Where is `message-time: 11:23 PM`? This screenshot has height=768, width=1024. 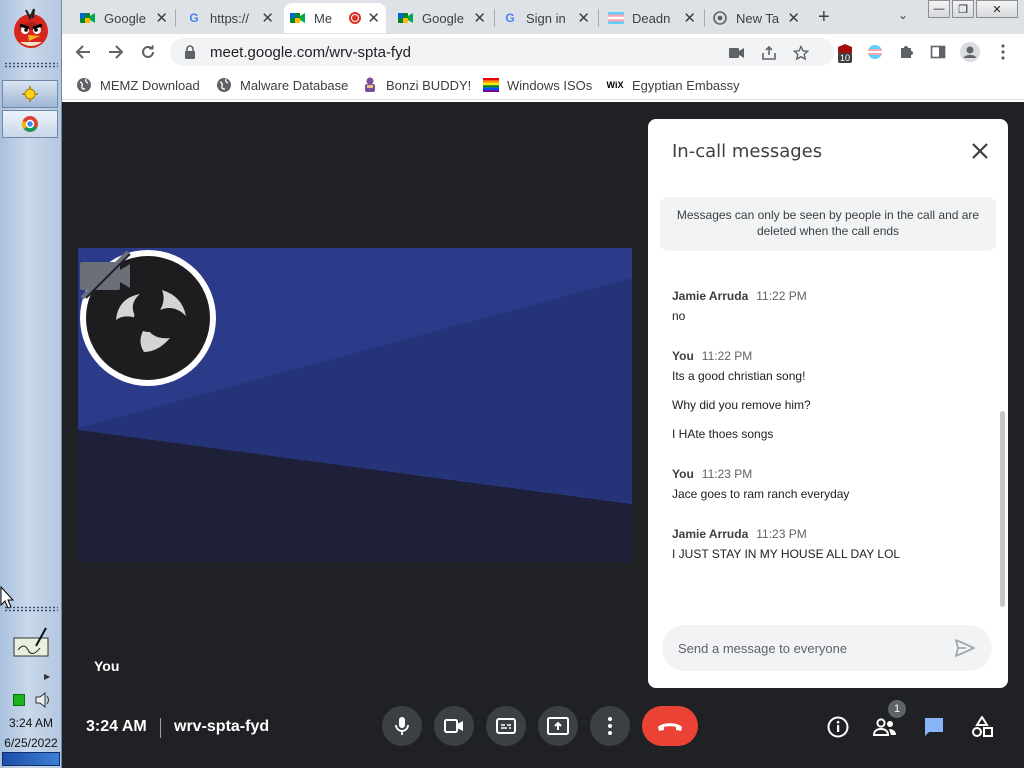
message-time: 11:23 PM is located at coordinates (727, 474).